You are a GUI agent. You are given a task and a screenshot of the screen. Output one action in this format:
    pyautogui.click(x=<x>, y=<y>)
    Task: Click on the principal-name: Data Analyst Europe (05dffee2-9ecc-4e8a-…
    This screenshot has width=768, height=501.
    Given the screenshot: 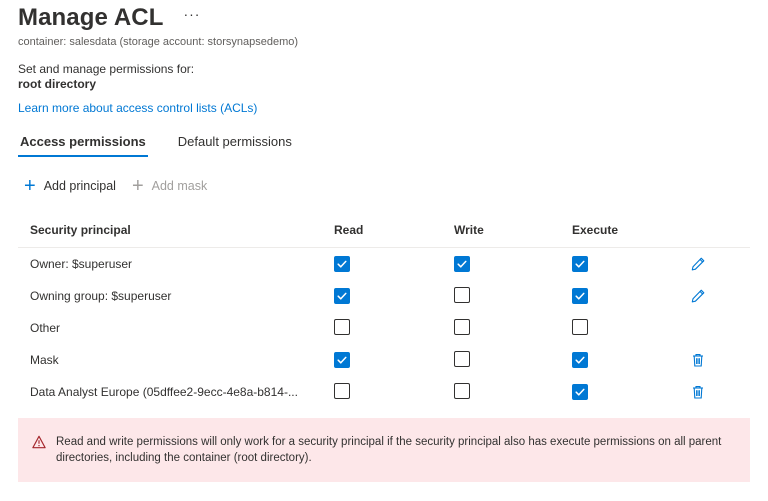 What is the action you would take?
    pyautogui.click(x=164, y=392)
    